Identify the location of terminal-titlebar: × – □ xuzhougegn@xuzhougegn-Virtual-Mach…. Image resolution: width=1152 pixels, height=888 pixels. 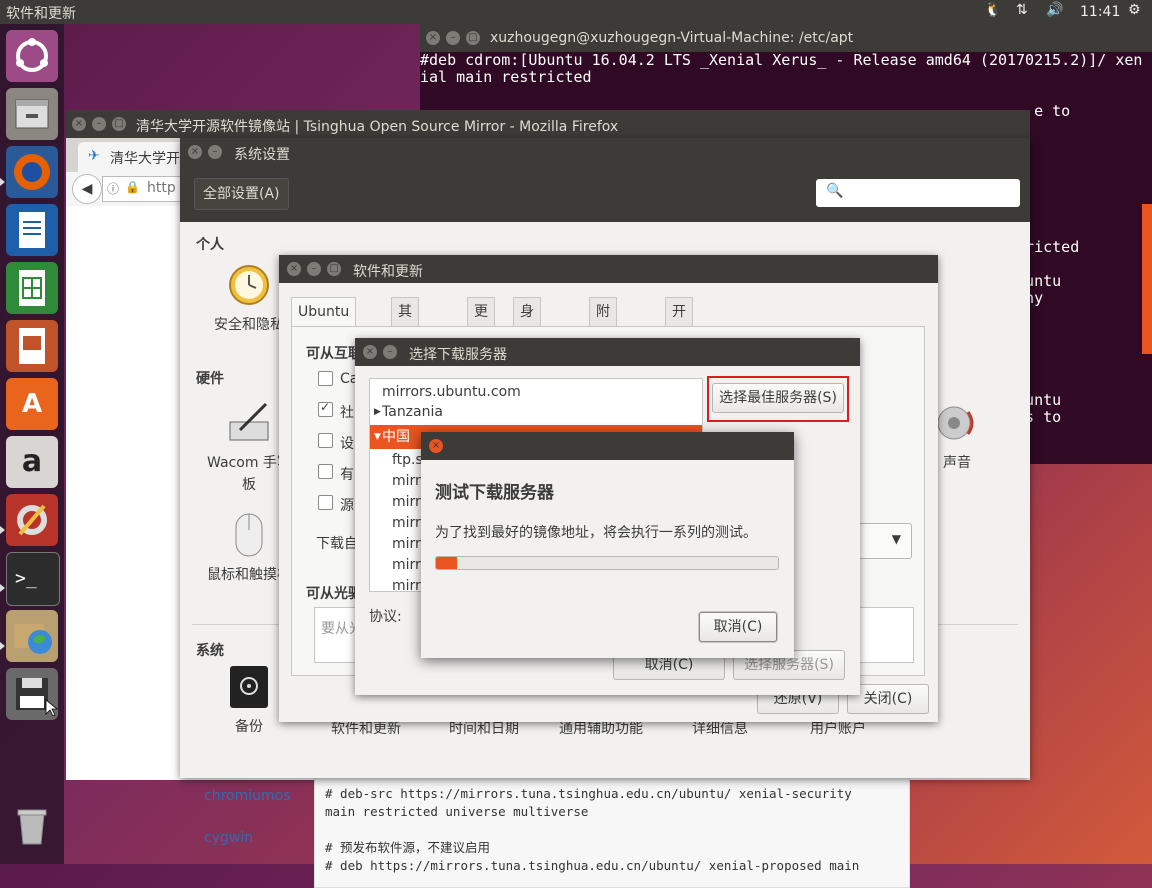
(786, 38).